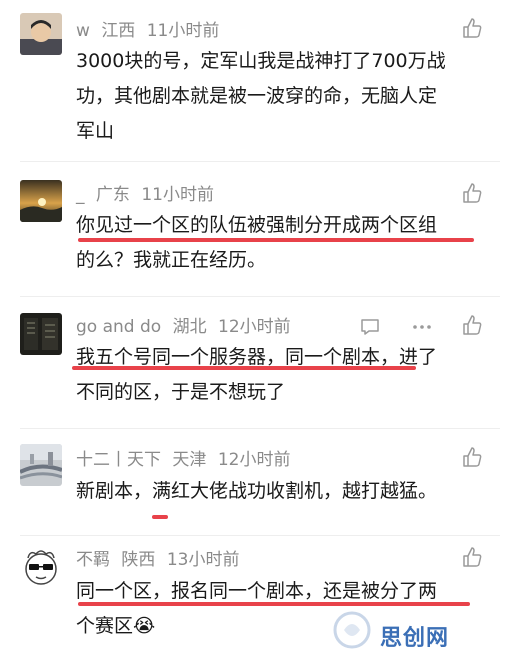 The height and width of the screenshot is (661, 520). Describe the element at coordinates (261, 61) in the screenshot. I see `comment-line: 3000块的号，定军山我是战神打了700万战` at that location.